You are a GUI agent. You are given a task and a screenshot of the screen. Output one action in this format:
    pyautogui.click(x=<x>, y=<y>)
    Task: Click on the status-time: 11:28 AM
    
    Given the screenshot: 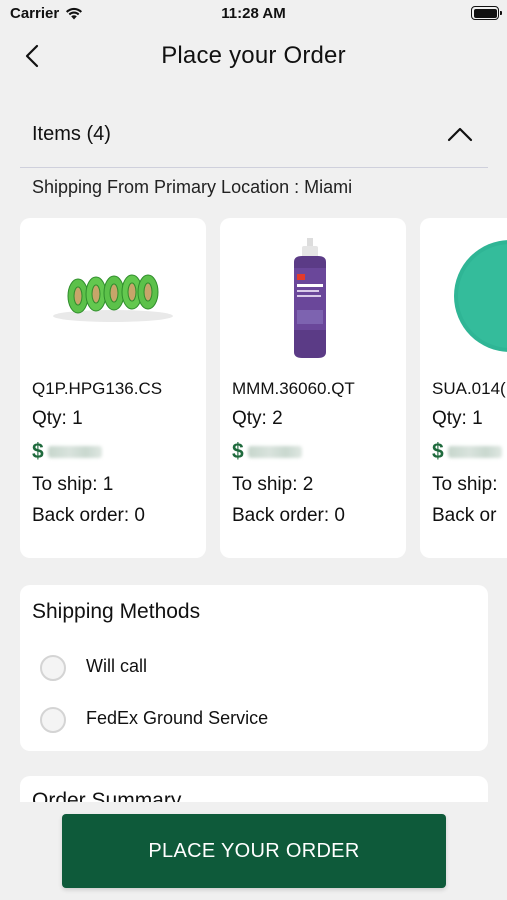 What is the action you would take?
    pyautogui.click(x=253, y=13)
    